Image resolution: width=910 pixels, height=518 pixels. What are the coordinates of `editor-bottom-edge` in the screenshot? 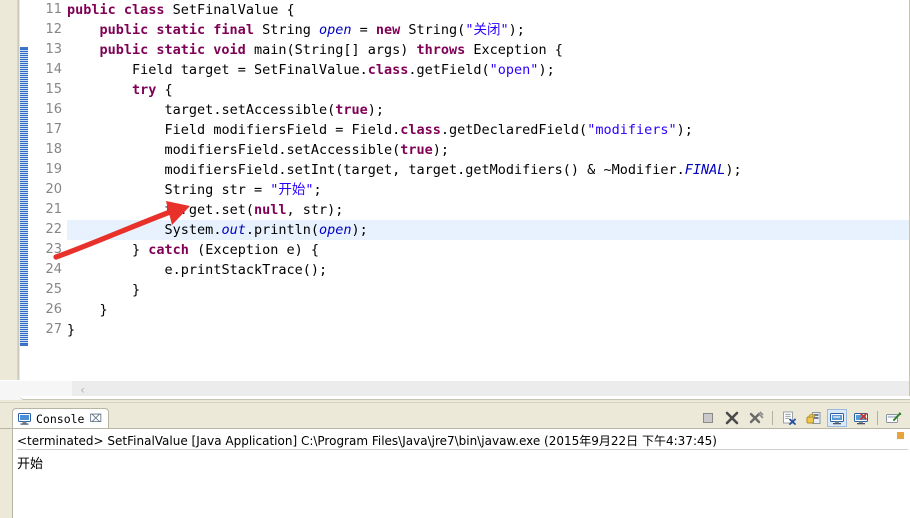 It's located at (465, 398).